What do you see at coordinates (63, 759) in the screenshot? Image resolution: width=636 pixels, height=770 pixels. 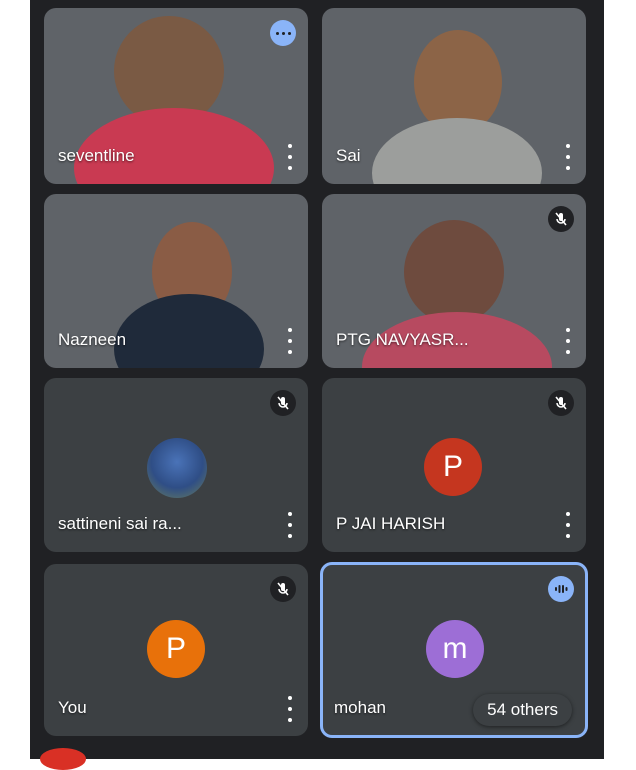 I see `leave-call-button` at bounding box center [63, 759].